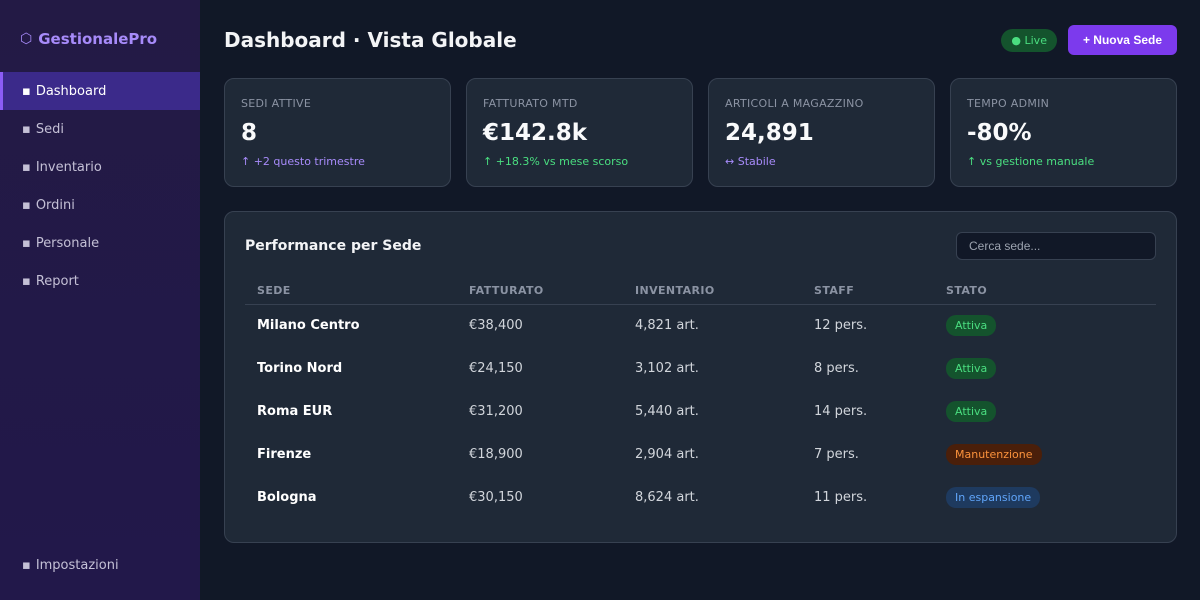 The image size is (1200, 600). I want to click on sidebar-item-personale: ▪ Personale, so click(100, 243).